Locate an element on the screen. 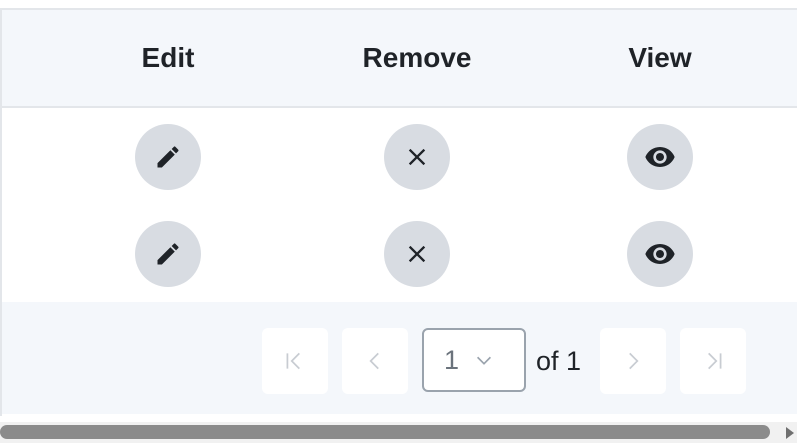 This screenshot has width=797, height=443. column-header-remove: Remove is located at coordinates (417, 57).